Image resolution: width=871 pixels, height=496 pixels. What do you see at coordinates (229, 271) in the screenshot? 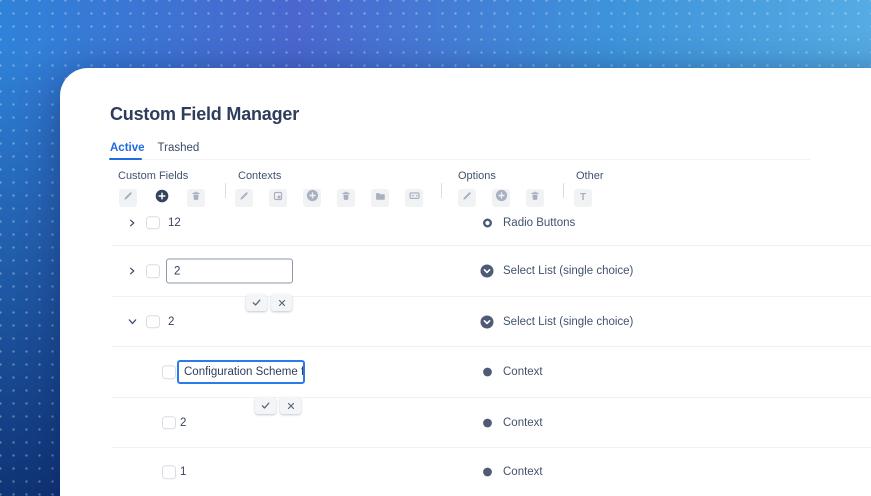
I see `field-name-input` at bounding box center [229, 271].